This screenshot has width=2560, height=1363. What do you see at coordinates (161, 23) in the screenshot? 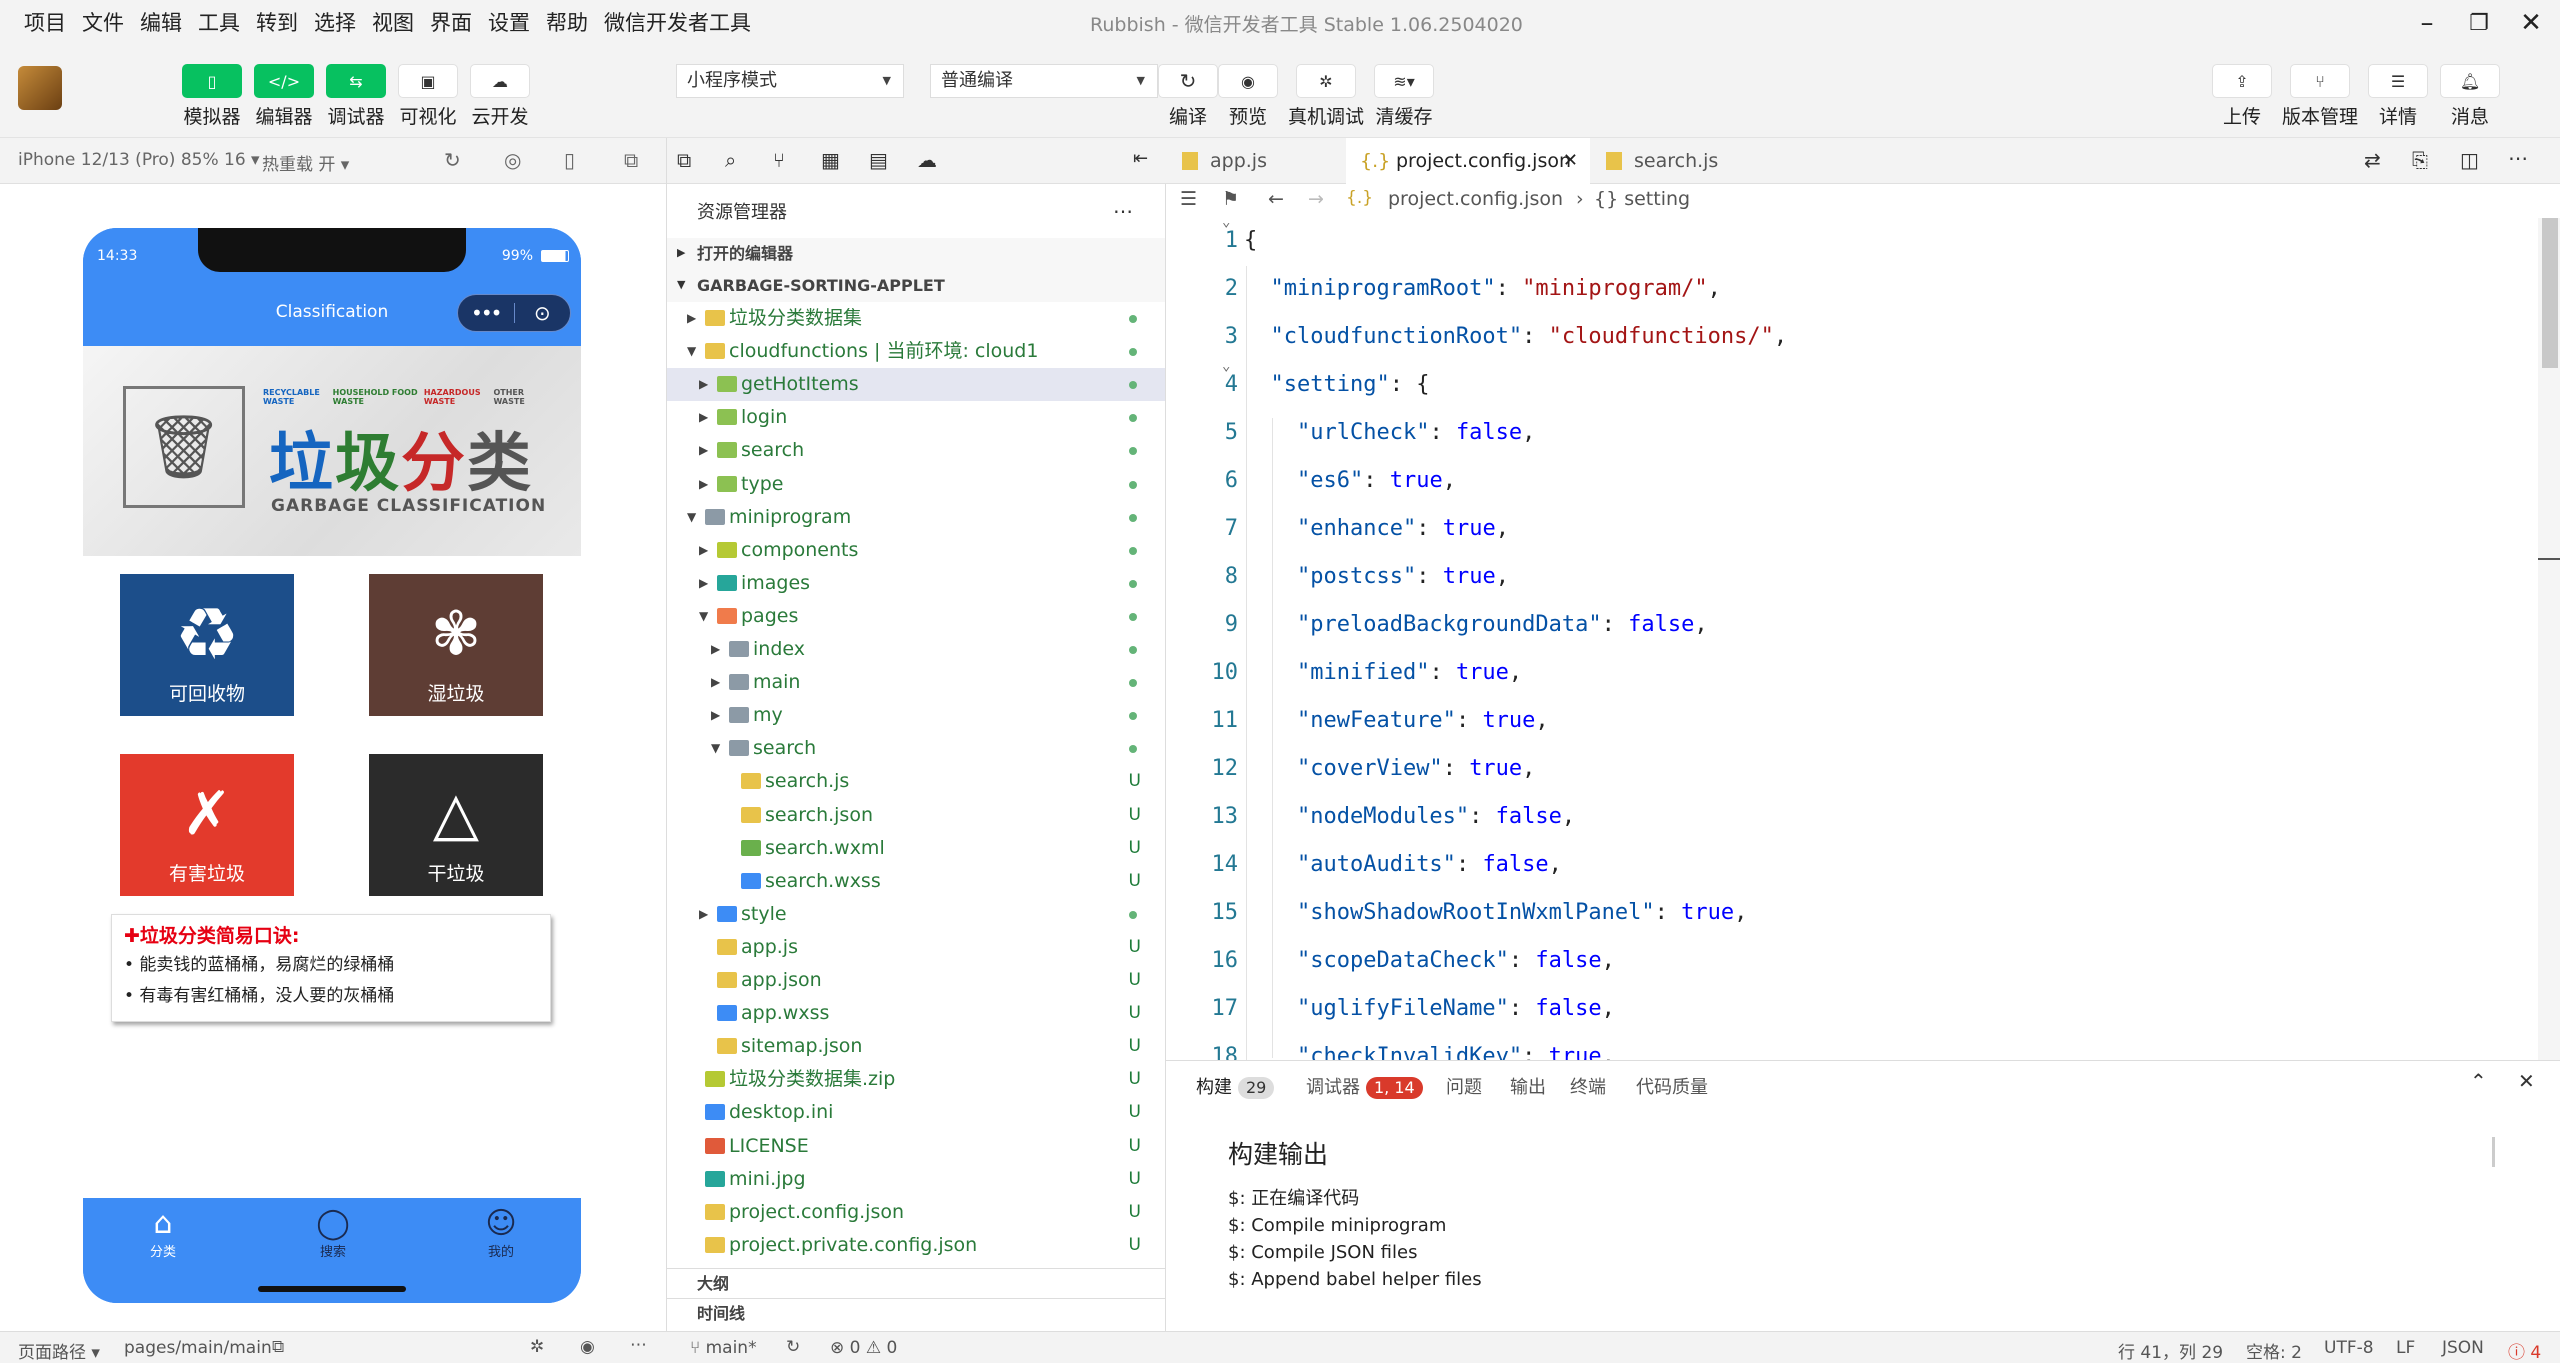
I see `menu-item: 编辑` at bounding box center [161, 23].